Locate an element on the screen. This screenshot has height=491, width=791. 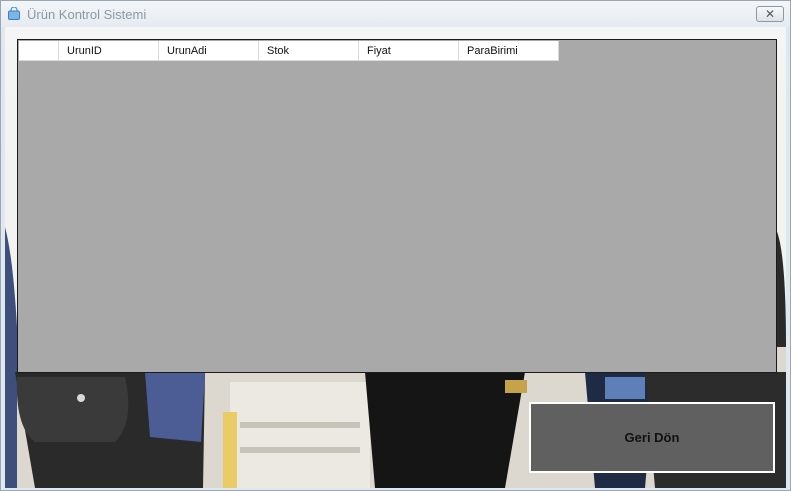
column-header-stok: Stok is located at coordinates (309, 51).